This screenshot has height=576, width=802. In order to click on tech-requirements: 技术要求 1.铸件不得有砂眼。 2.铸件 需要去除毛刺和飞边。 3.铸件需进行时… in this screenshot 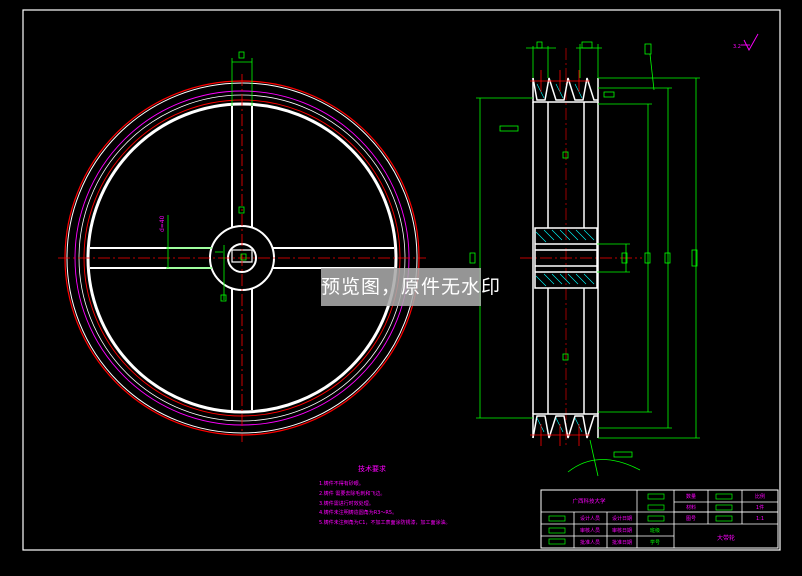, I will do `click(384, 495)`.